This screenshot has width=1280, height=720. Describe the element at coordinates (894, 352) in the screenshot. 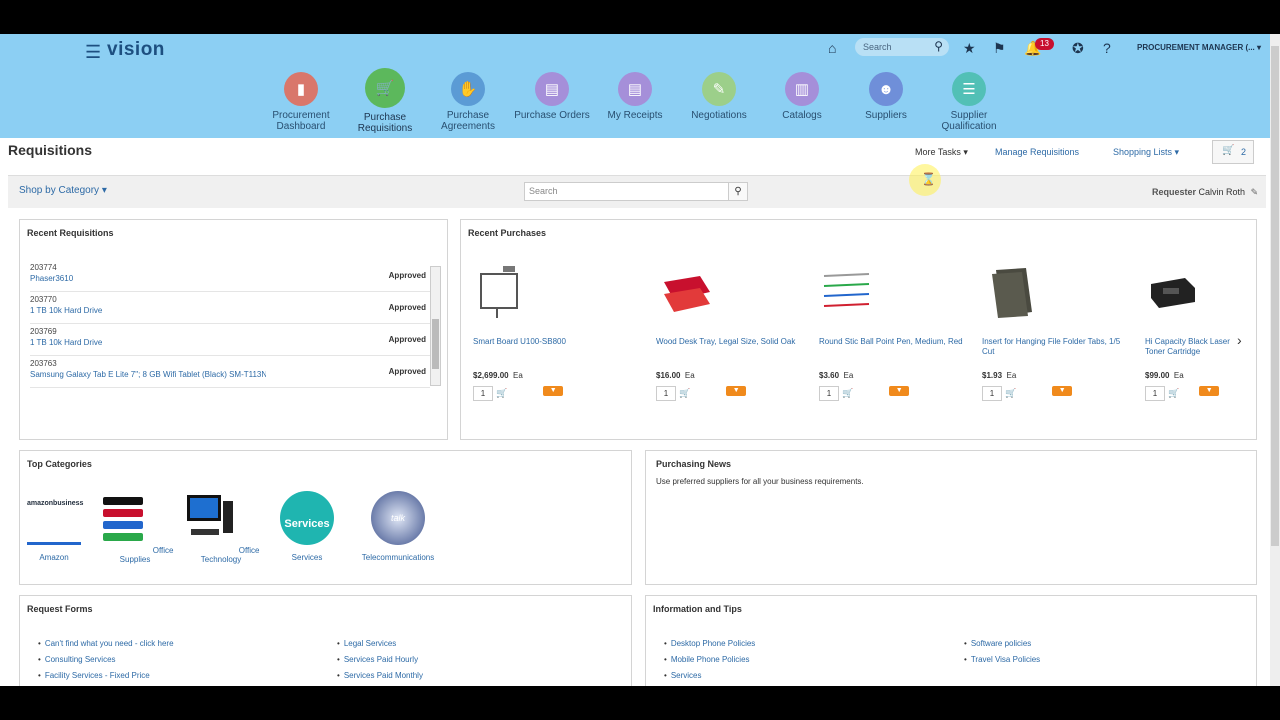

I see `product-name-link: Round Stic Ball Point Pen, Medium, Red` at that location.